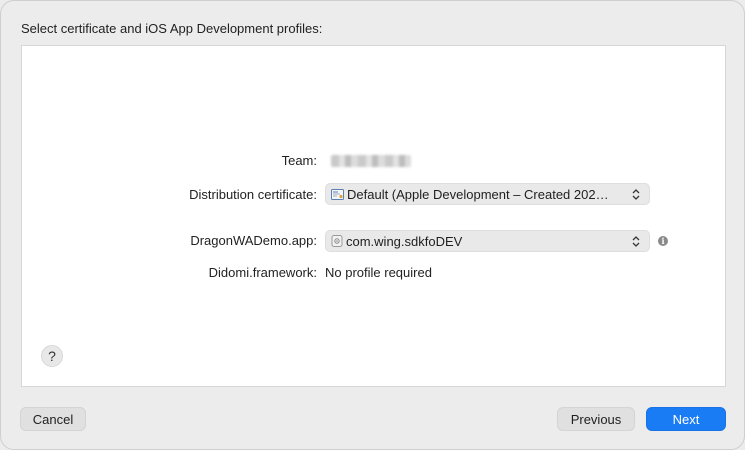 The width and height of the screenshot is (745, 450). What do you see at coordinates (404, 241) in the screenshot?
I see `app-profile-value: com.wing.sdkfoDEV` at bounding box center [404, 241].